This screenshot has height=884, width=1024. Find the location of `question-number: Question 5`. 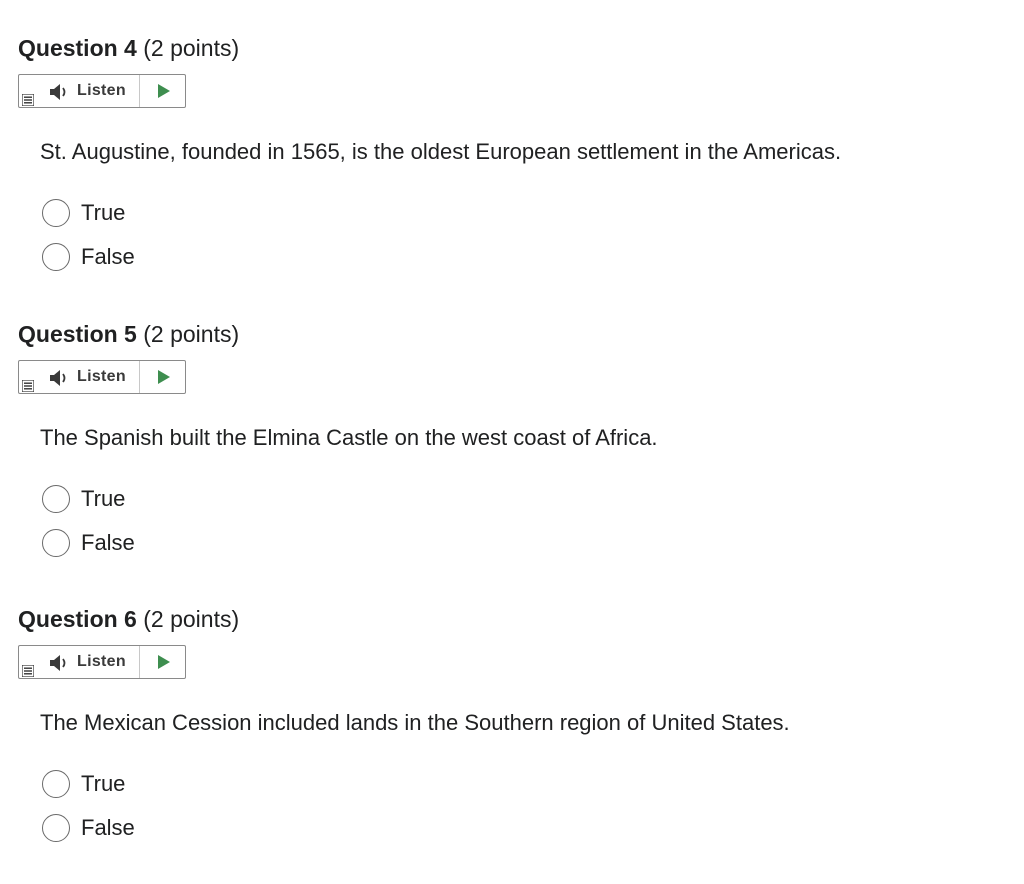

question-number: Question 5 is located at coordinates (77, 334).